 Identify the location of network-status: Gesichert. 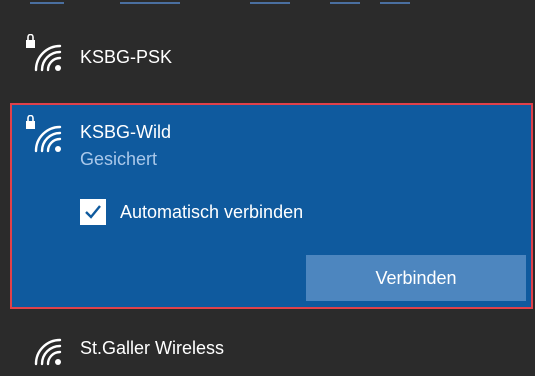
(119, 159).